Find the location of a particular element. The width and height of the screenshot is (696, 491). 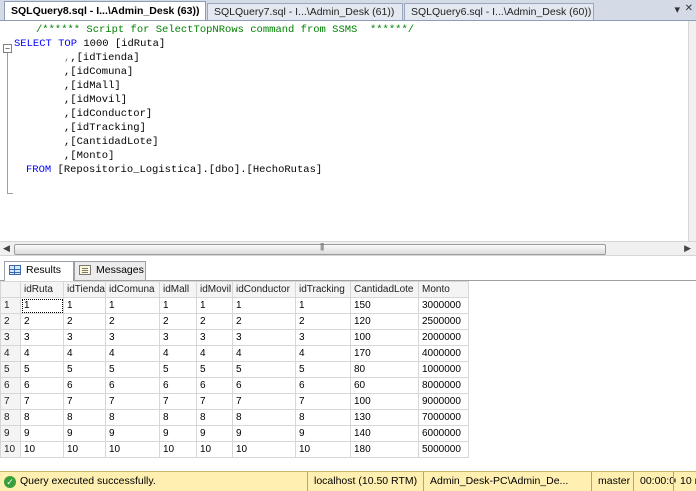

row-number: 3 is located at coordinates (10, 337).